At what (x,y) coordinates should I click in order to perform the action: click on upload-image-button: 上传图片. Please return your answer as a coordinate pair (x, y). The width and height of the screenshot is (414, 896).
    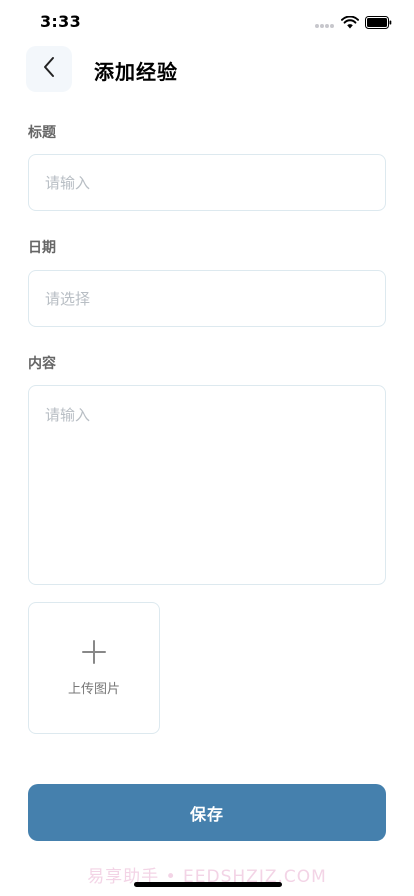
    Looking at the image, I should click on (94, 668).